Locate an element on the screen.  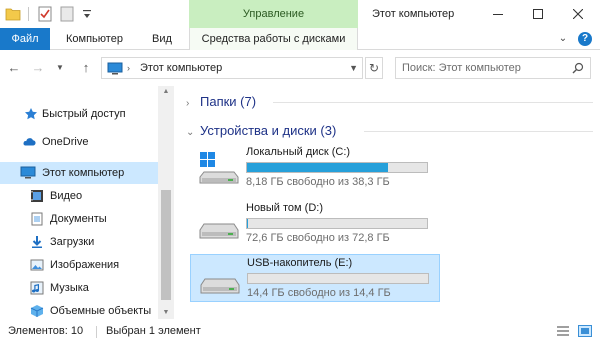
music-icon is located at coordinates (37, 288).